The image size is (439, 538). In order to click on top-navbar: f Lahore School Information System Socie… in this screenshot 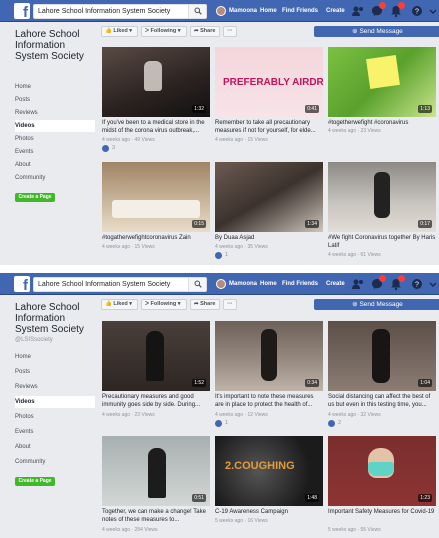, I will do `click(219, 11)`.